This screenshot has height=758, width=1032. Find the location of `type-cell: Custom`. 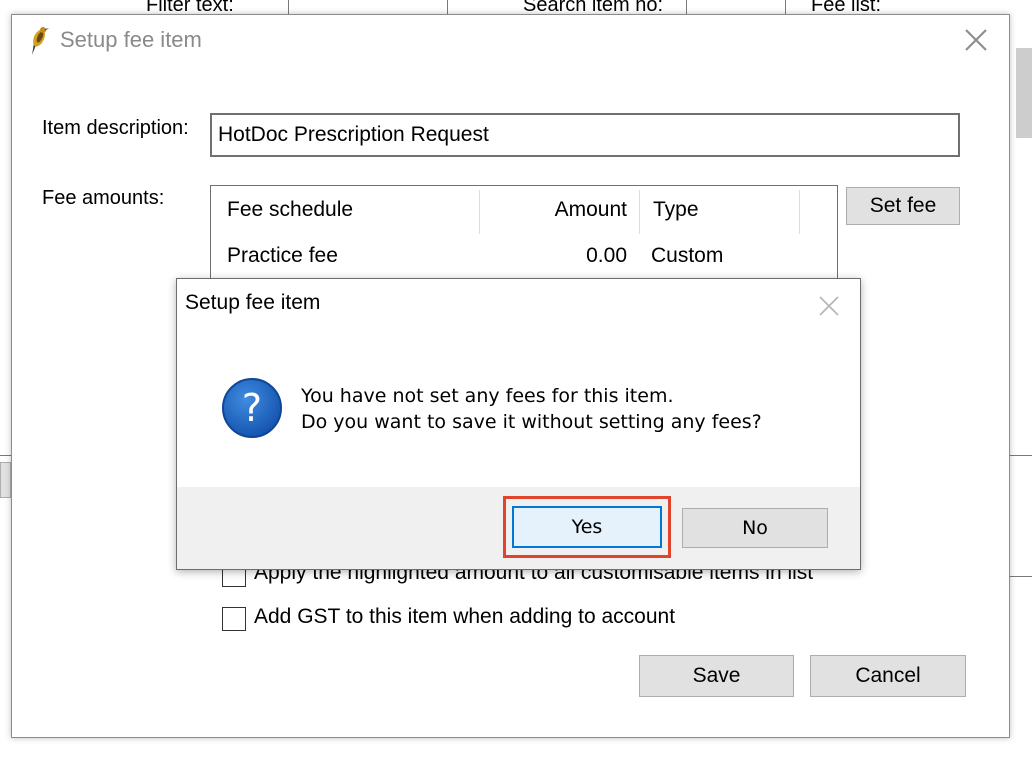

type-cell: Custom is located at coordinates (687, 255).